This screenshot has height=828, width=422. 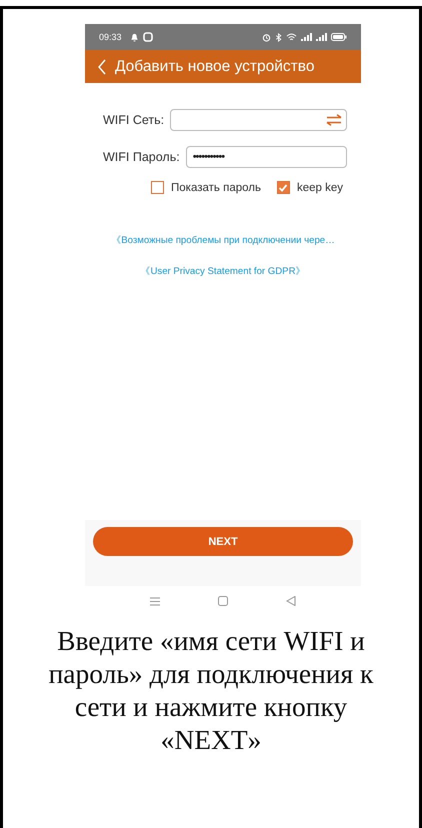 What do you see at coordinates (133, 120) in the screenshot?
I see `field-label: WIFI Сеть:` at bounding box center [133, 120].